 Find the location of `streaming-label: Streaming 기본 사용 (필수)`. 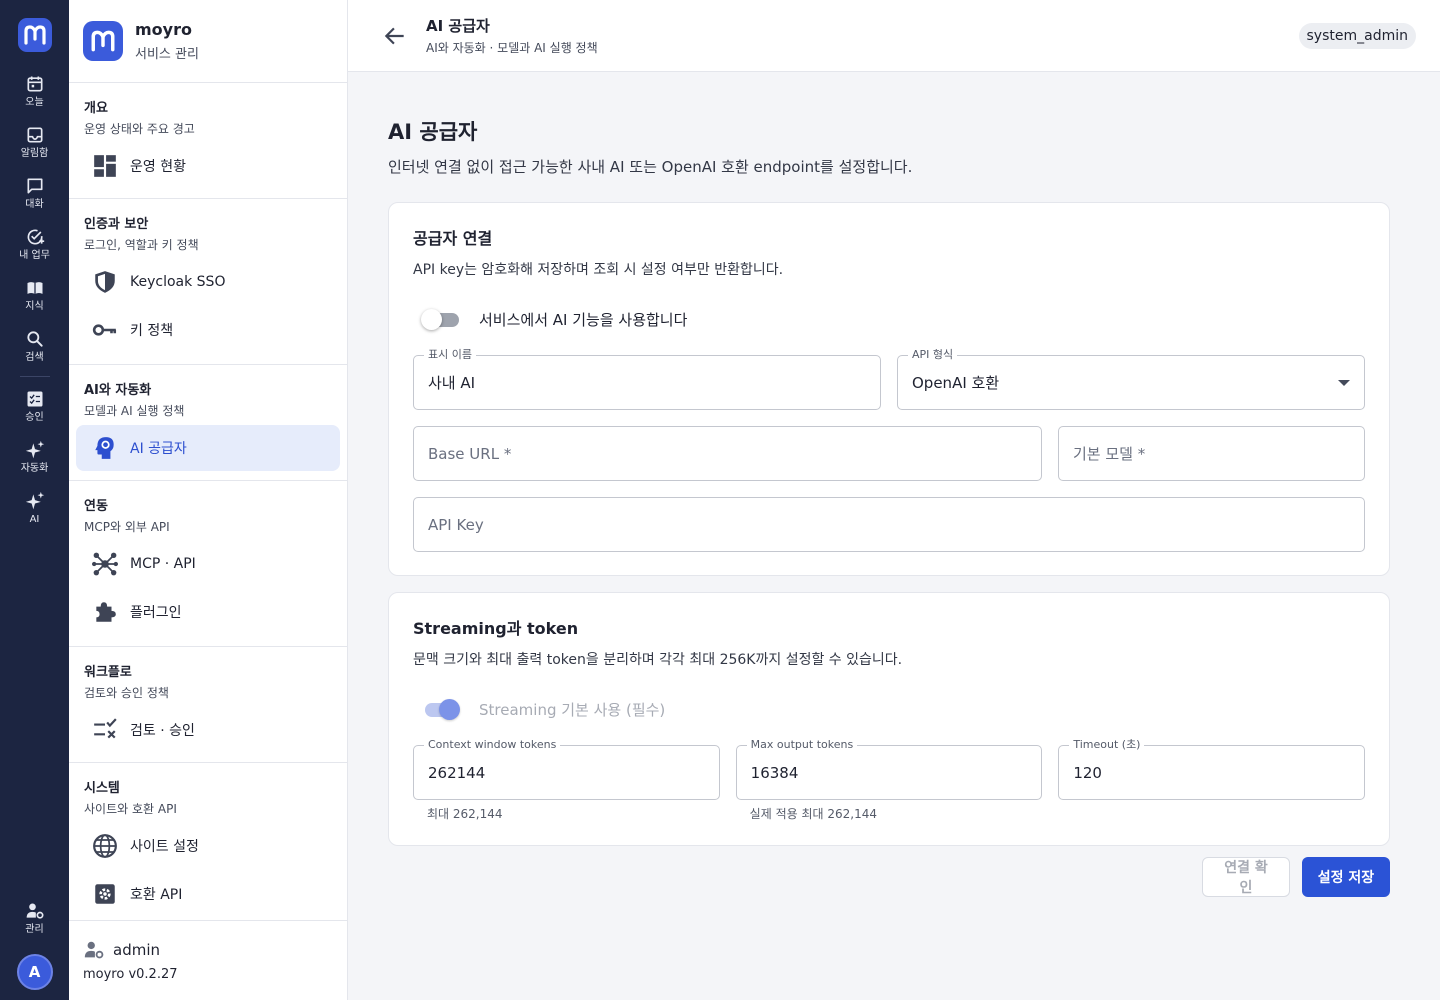

streaming-label: Streaming 기본 사용 (필수) is located at coordinates (572, 709).